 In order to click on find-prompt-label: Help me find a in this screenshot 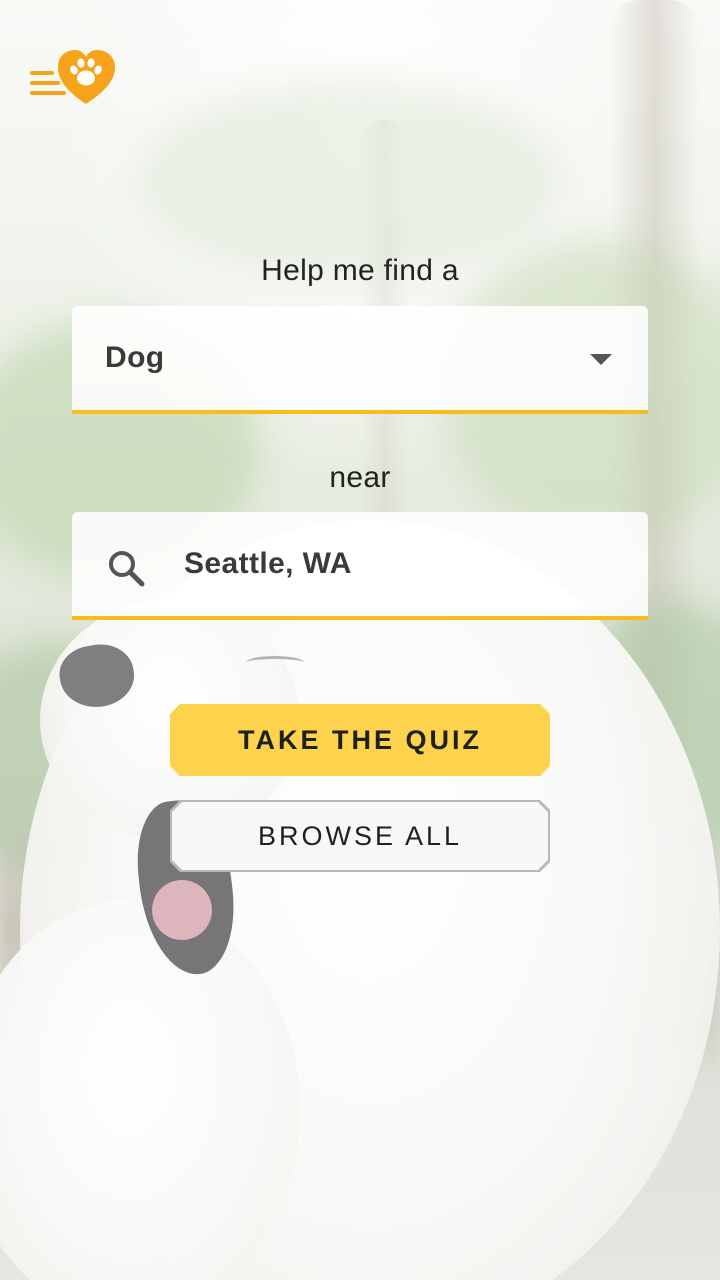, I will do `click(360, 270)`.